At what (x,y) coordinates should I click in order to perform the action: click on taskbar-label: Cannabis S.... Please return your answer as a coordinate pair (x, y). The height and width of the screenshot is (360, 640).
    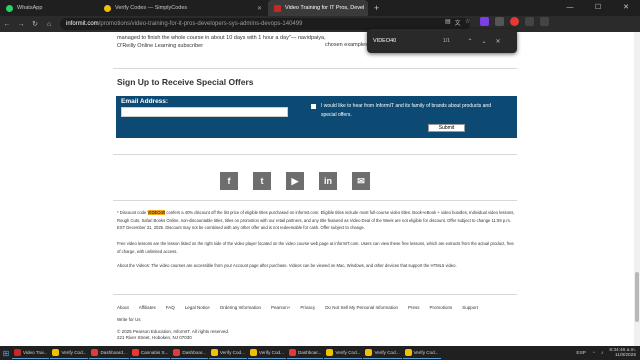
    Looking at the image, I should click on (154, 352).